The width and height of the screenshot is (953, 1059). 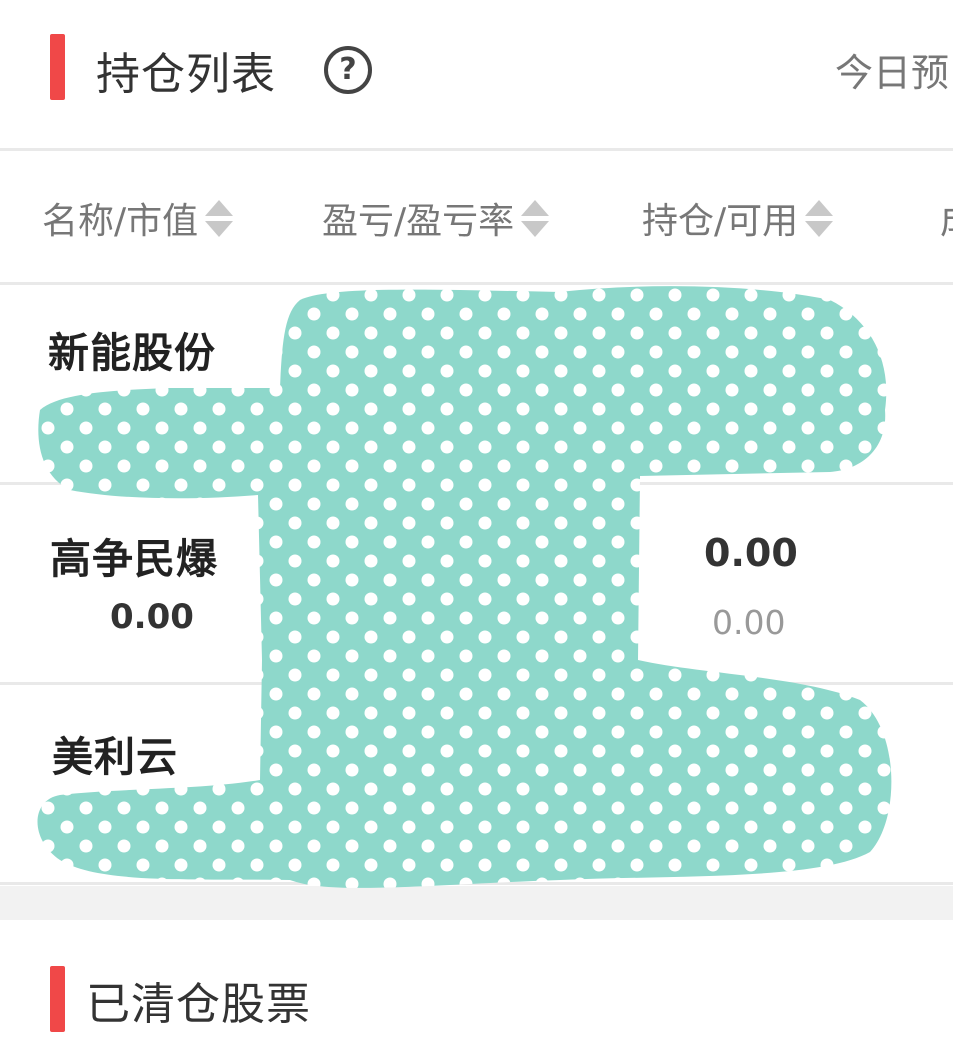 What do you see at coordinates (418, 221) in the screenshot?
I see `column-header-label: 盈亏/盈亏率` at bounding box center [418, 221].